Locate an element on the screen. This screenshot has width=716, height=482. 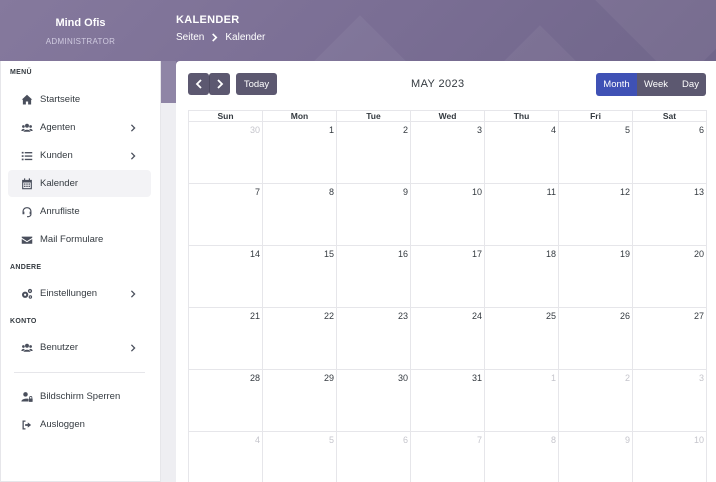
calendar-day-cell: 14 is located at coordinates (226, 276).